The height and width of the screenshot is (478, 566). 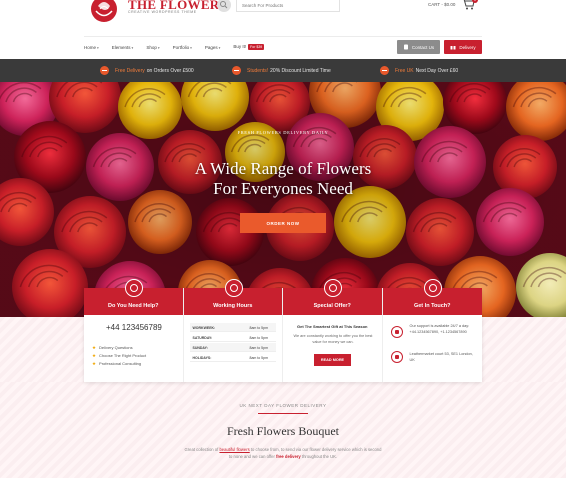 What do you see at coordinates (232, 347) in the screenshot?
I see `table-row: SUNDAY: 8am to 5pm` at bounding box center [232, 347].